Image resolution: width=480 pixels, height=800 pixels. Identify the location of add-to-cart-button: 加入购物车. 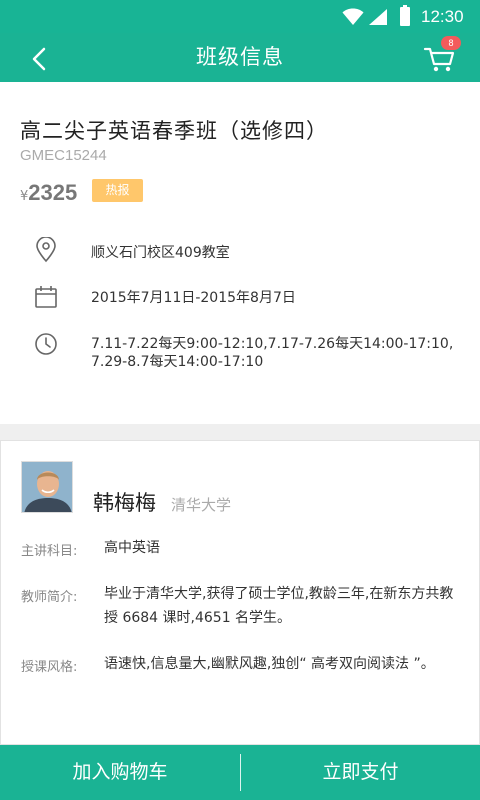
(120, 772).